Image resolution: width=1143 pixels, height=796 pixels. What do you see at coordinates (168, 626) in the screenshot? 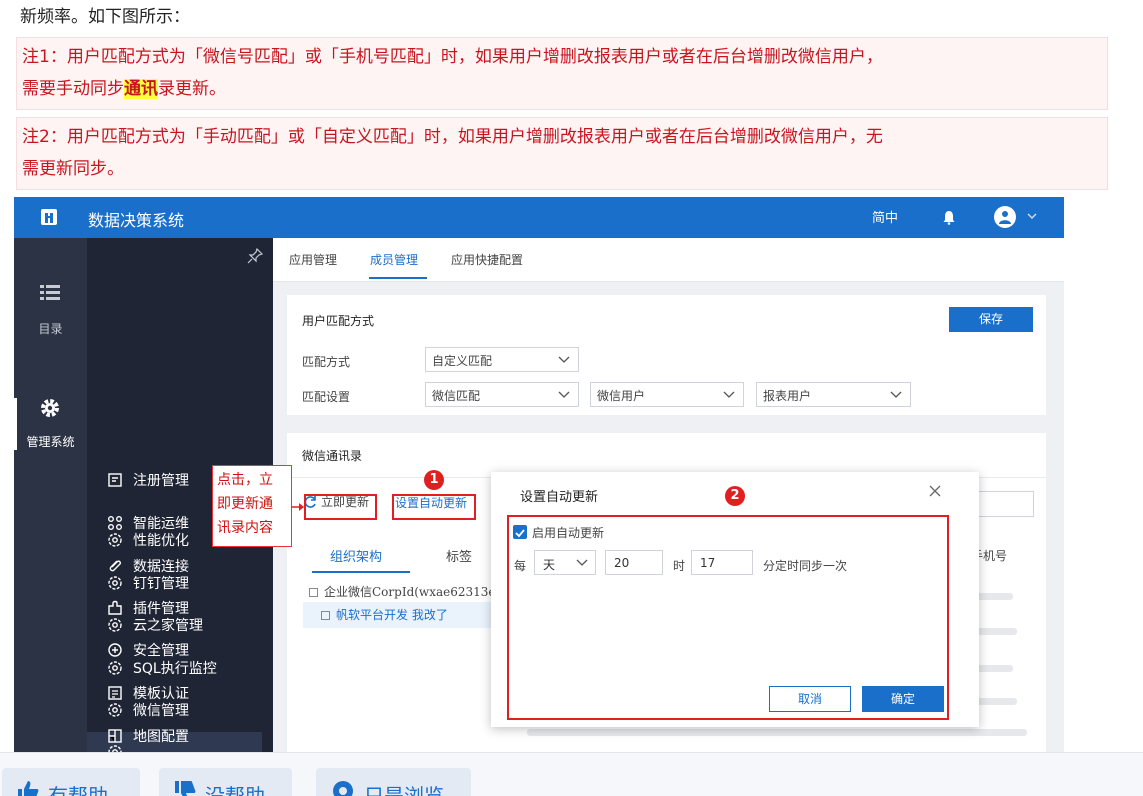
I see `nav-item-9-label: 云之家管理` at bounding box center [168, 626].